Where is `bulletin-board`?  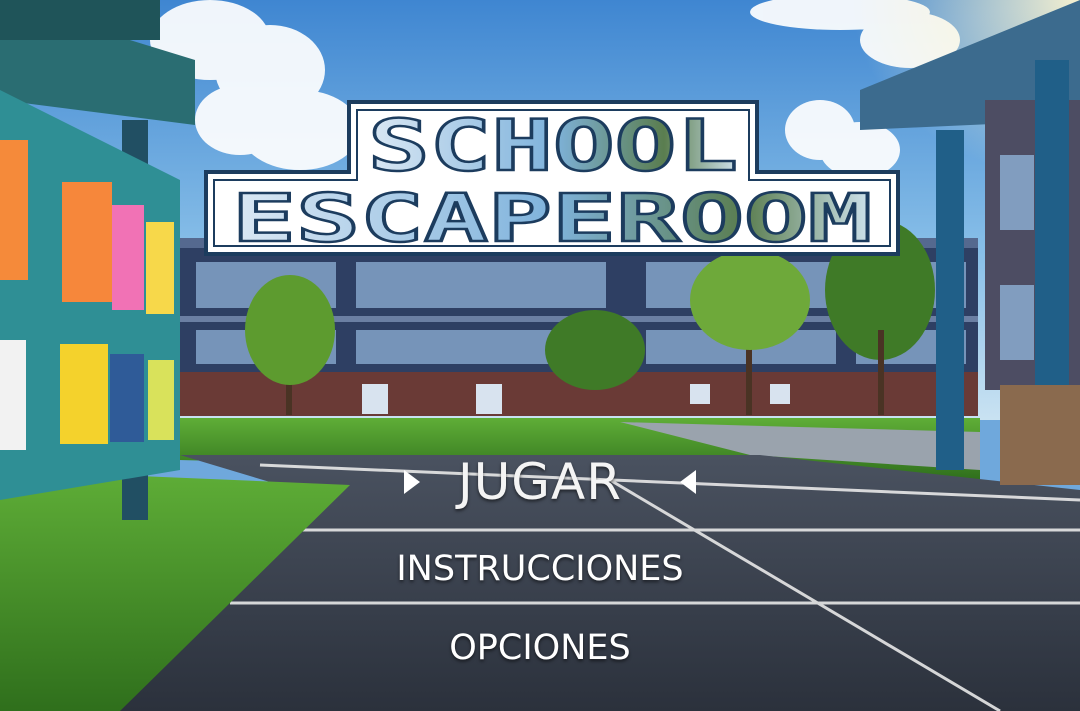
bulletin-board is located at coordinates (97, 260).